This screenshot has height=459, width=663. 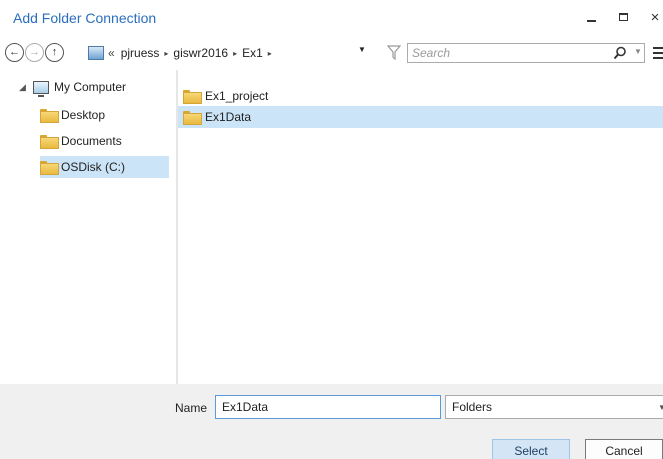 I want to click on close-icon: ×, so click(x=655, y=17).